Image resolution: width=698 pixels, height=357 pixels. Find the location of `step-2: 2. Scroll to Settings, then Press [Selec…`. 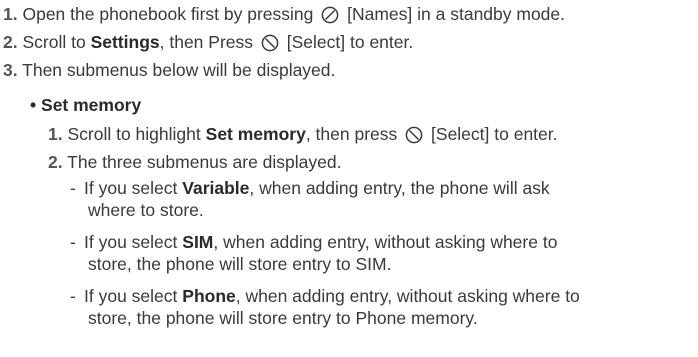

step-2: 2. Scroll to Settings, then Press [Selec… is located at coordinates (208, 42).